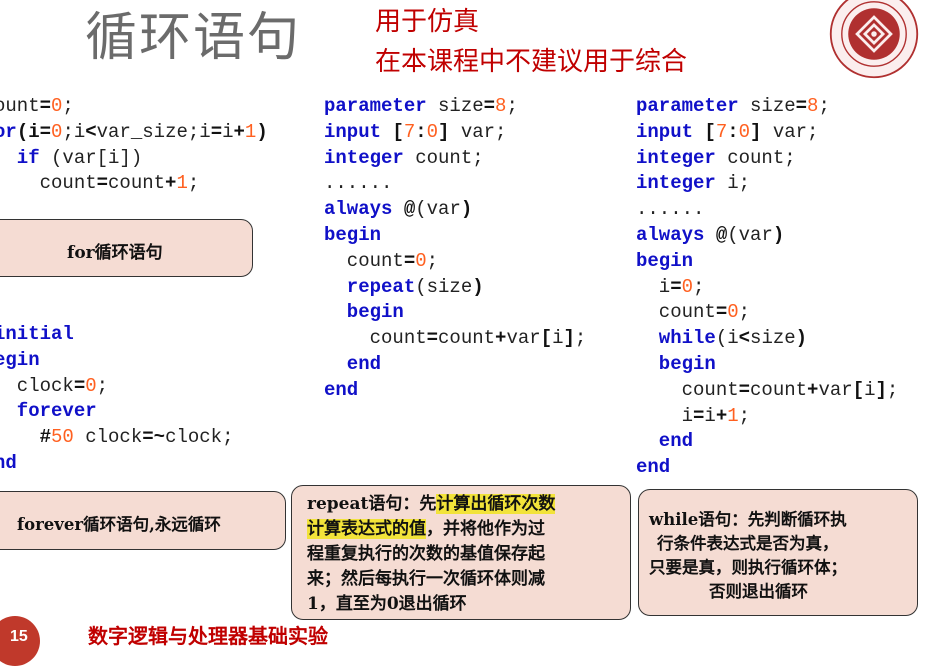  I want to click on forever-loop-label: forever循环语句,永远循环, so click(119, 524).